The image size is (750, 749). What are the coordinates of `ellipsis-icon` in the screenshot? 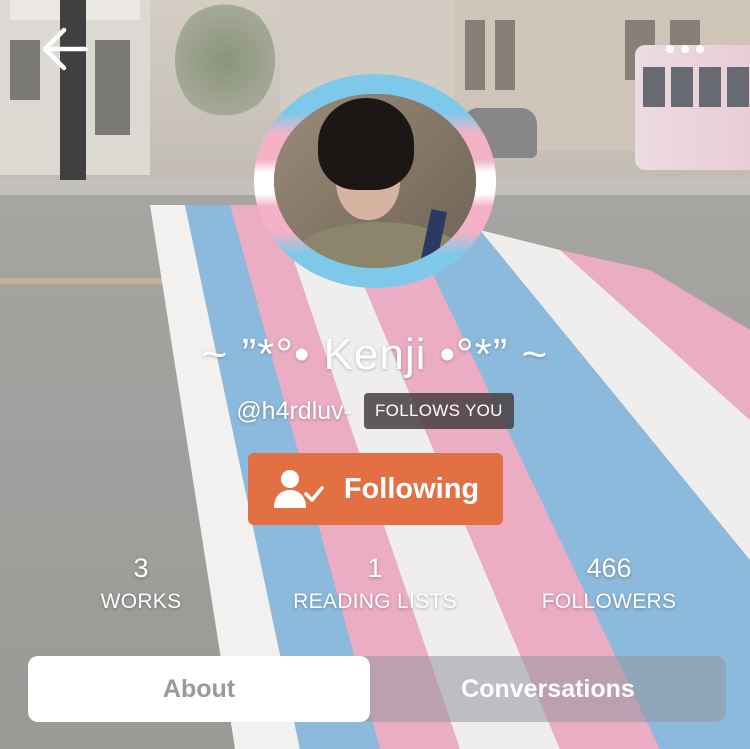 It's located at (685, 49).